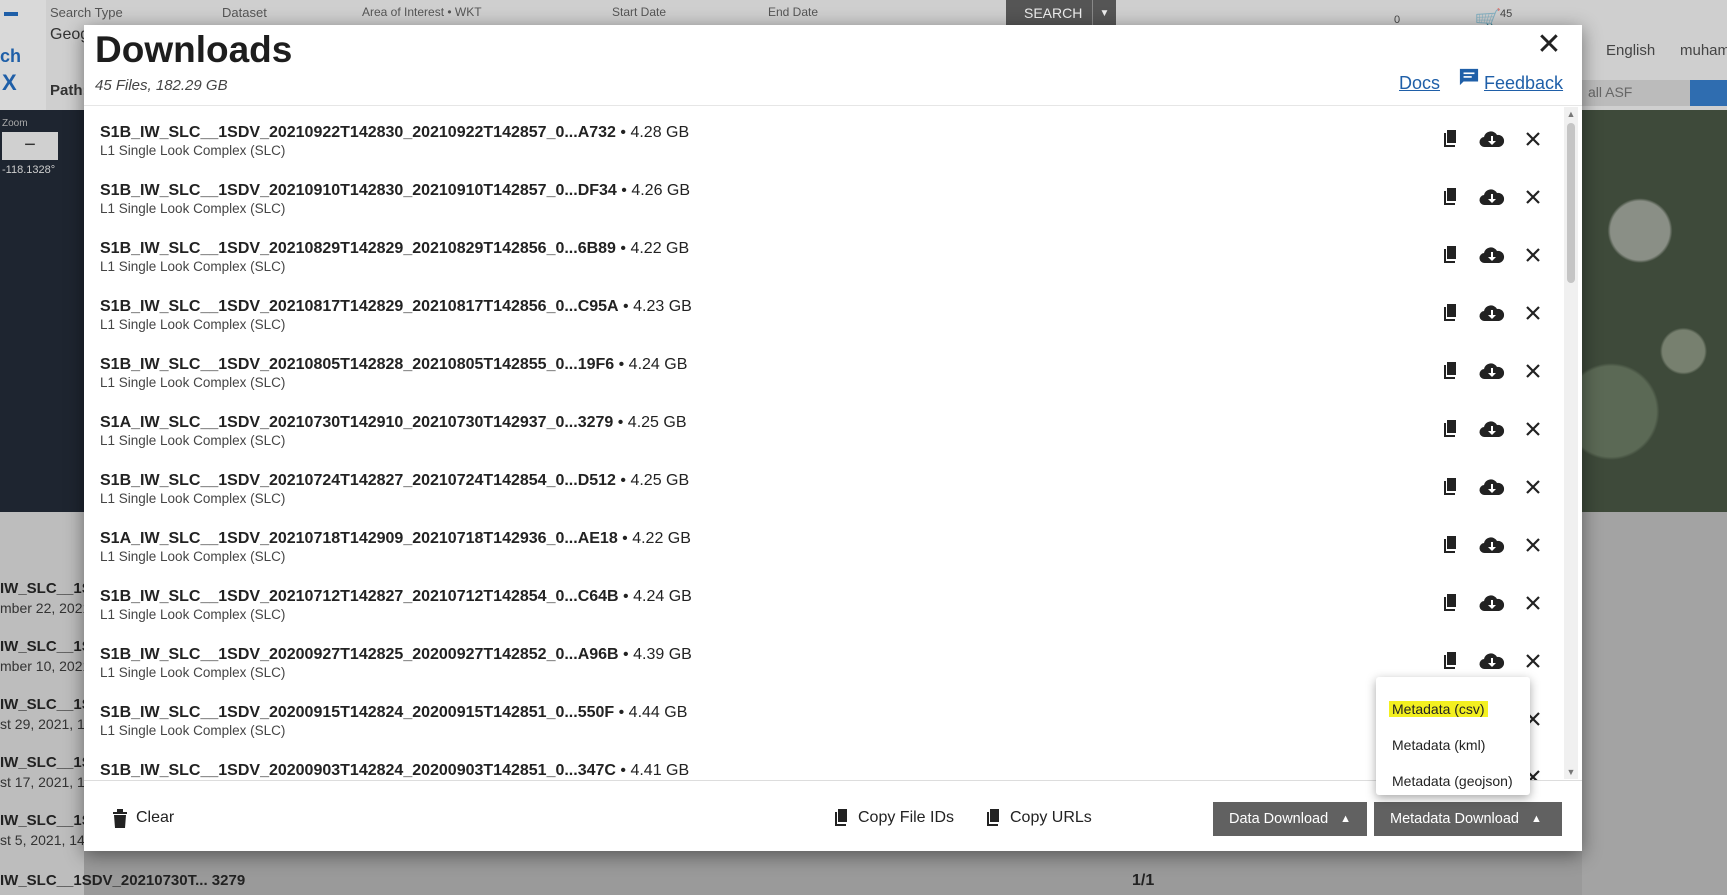 Image resolution: width=1727 pixels, height=895 pixels. I want to click on copy-urls-button: Copy URLs, so click(1039, 818).